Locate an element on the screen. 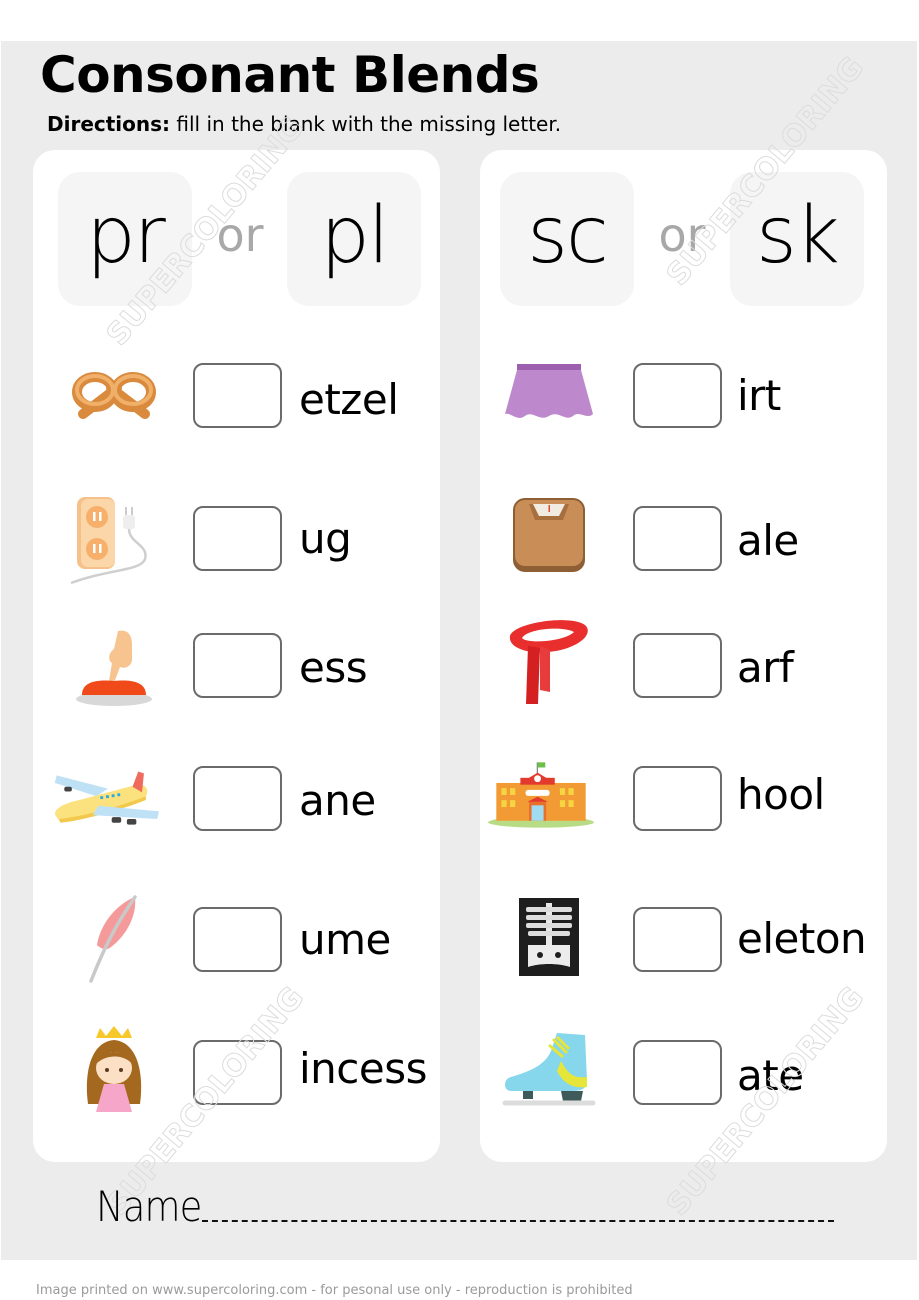 Image resolution: width=919 pixels, height=1300 pixels. press-button-icon is located at coordinates (114, 667).